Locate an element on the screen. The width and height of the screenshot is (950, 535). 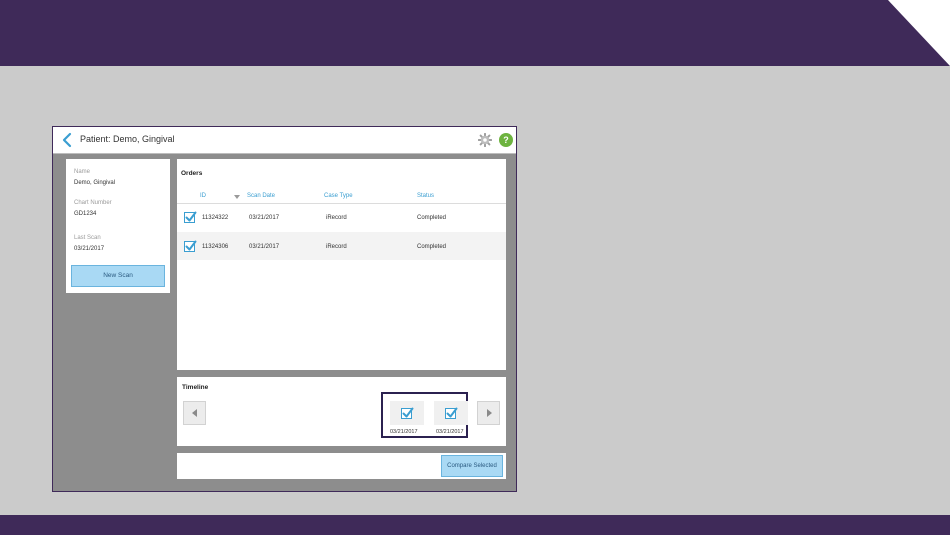
help-icon: ? is located at coordinates (506, 140).